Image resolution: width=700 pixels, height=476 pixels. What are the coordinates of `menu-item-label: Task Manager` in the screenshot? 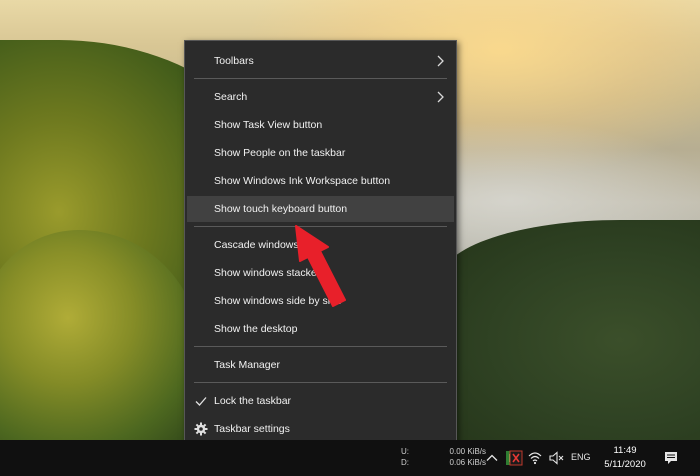 It's located at (247, 365).